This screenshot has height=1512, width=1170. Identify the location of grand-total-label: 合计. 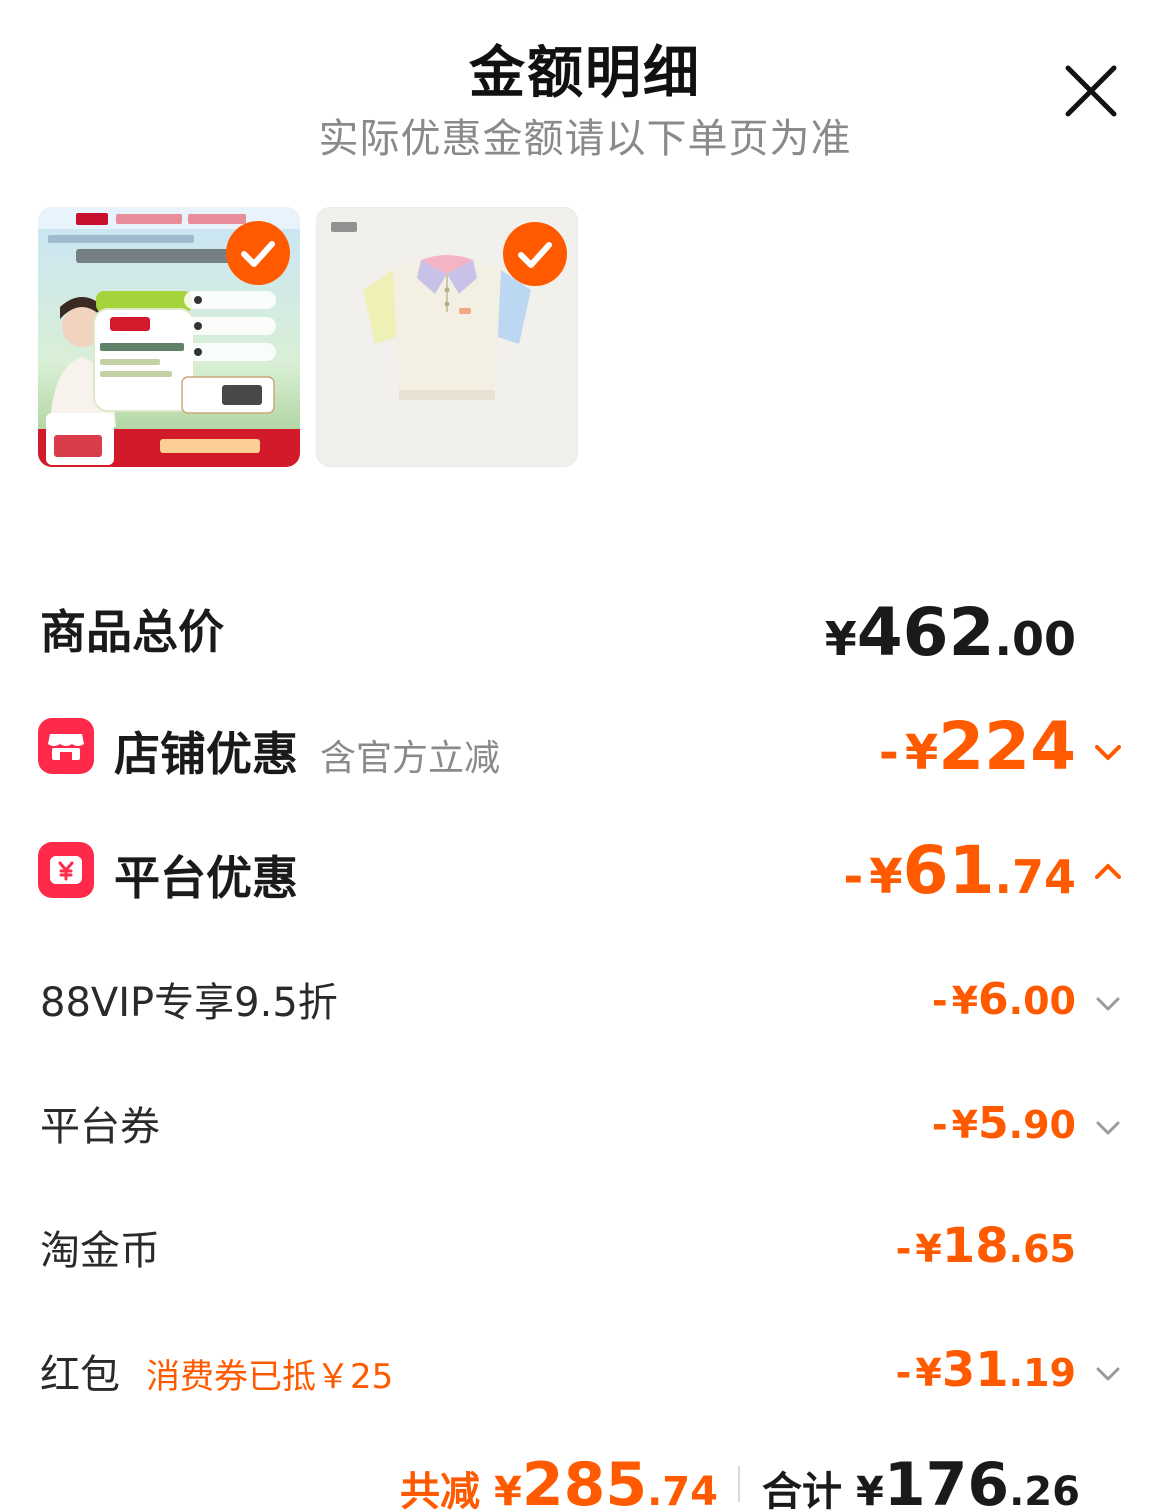
(802, 1490).